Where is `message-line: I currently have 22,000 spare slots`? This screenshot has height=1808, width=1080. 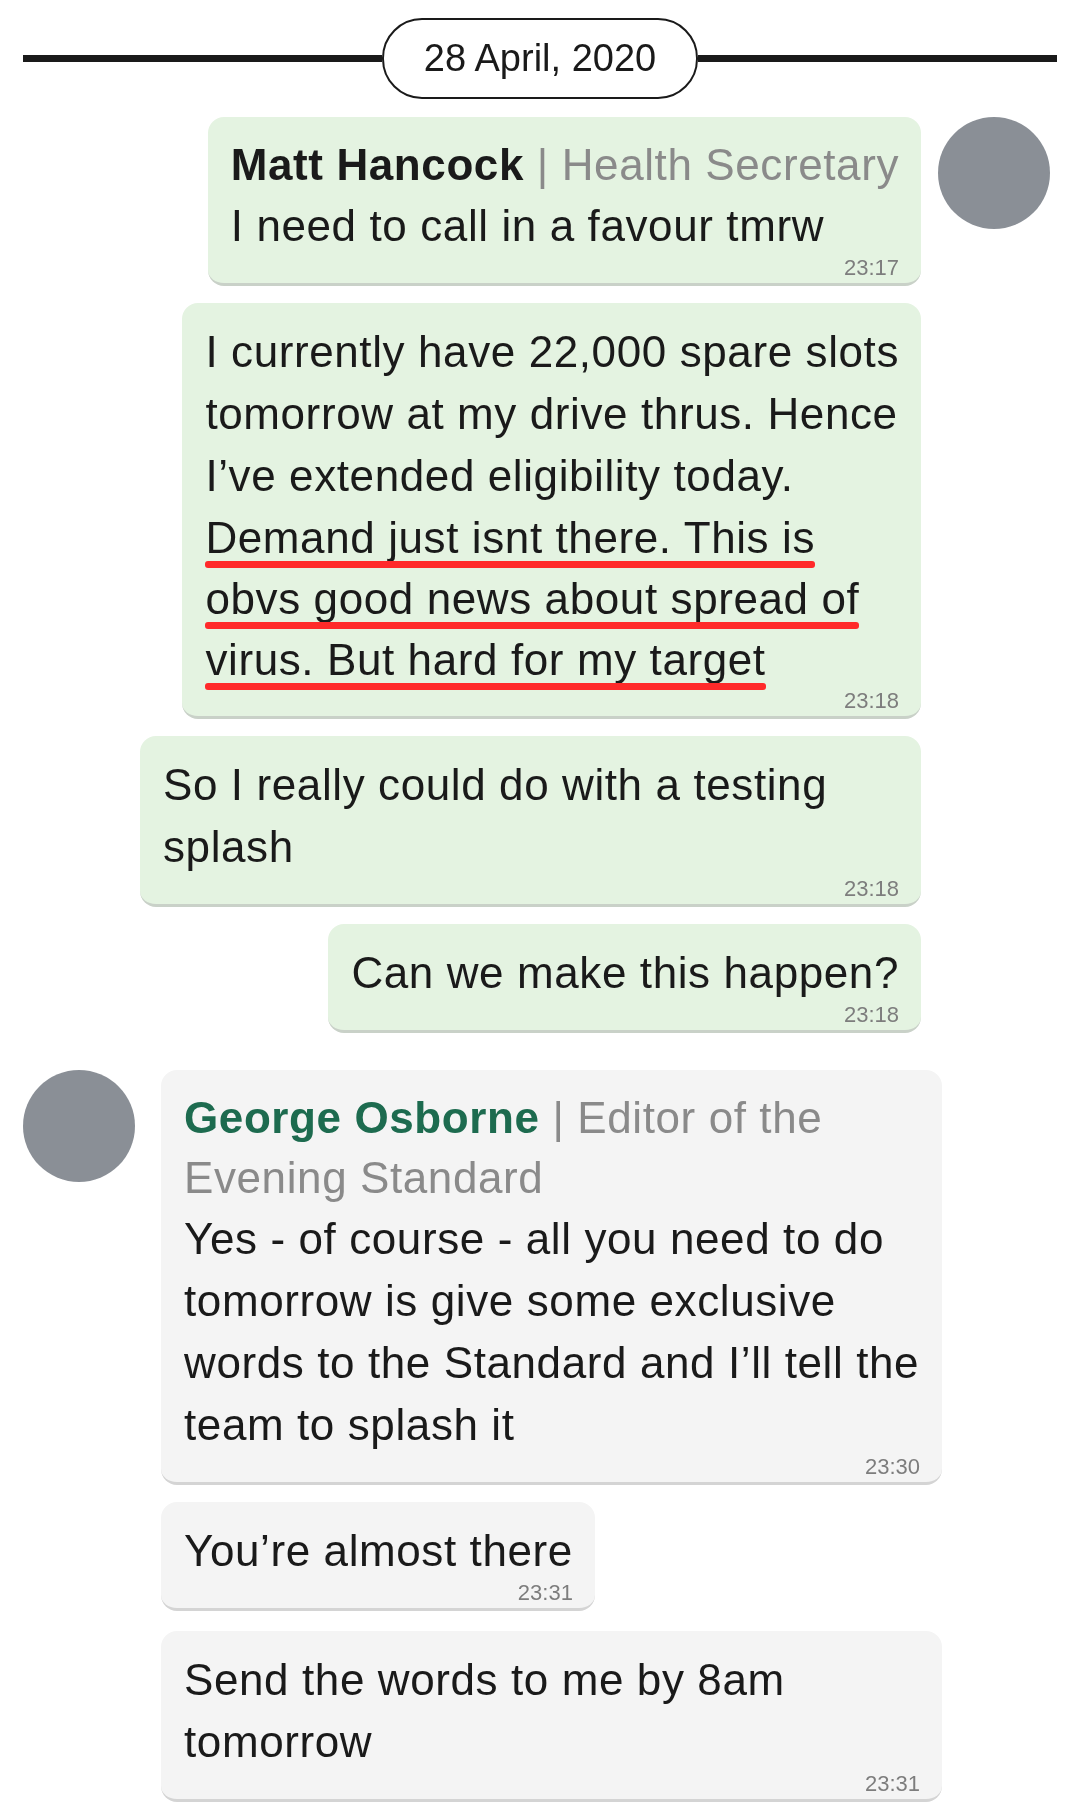
message-line: I currently have 22,000 spare slots is located at coordinates (552, 352).